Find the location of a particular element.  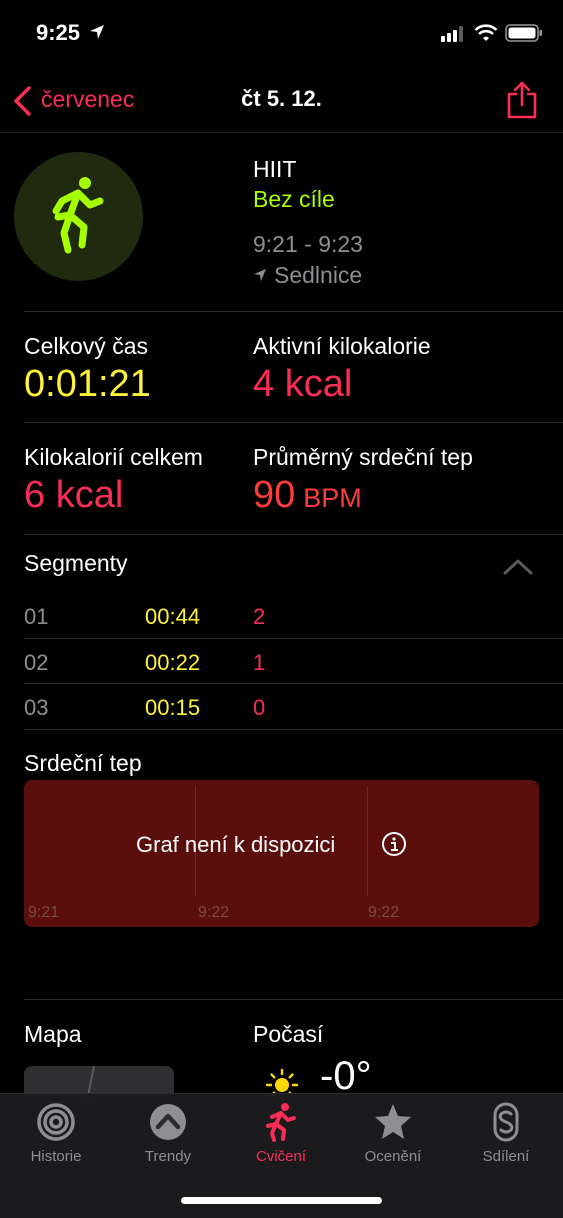

segment-number: 02 is located at coordinates (36, 662).